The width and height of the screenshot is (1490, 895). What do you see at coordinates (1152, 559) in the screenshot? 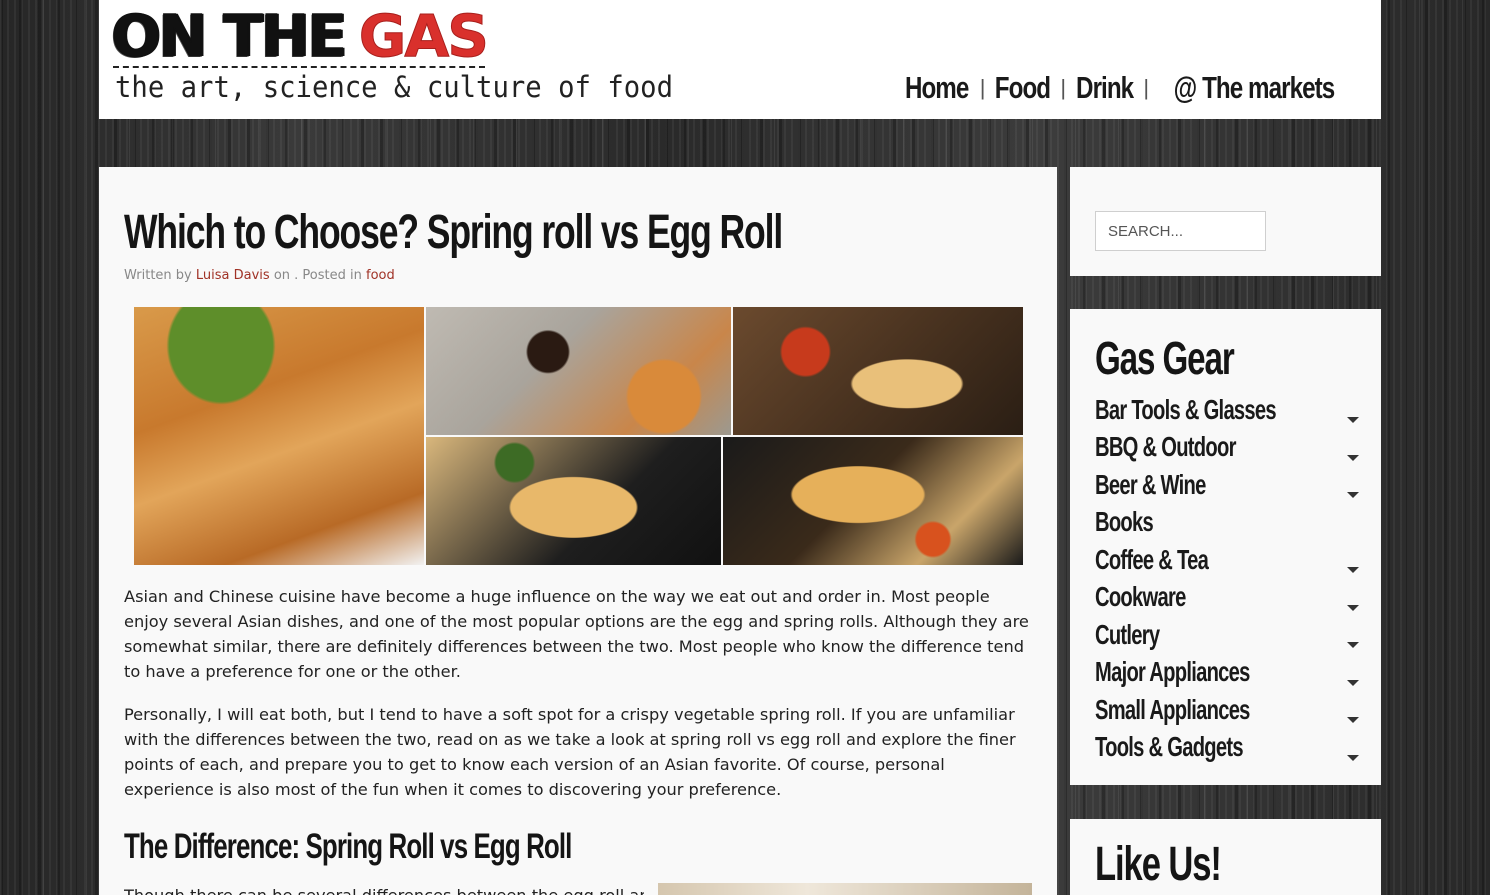
I see `gear-item-label: Coffee & Tea` at bounding box center [1152, 559].